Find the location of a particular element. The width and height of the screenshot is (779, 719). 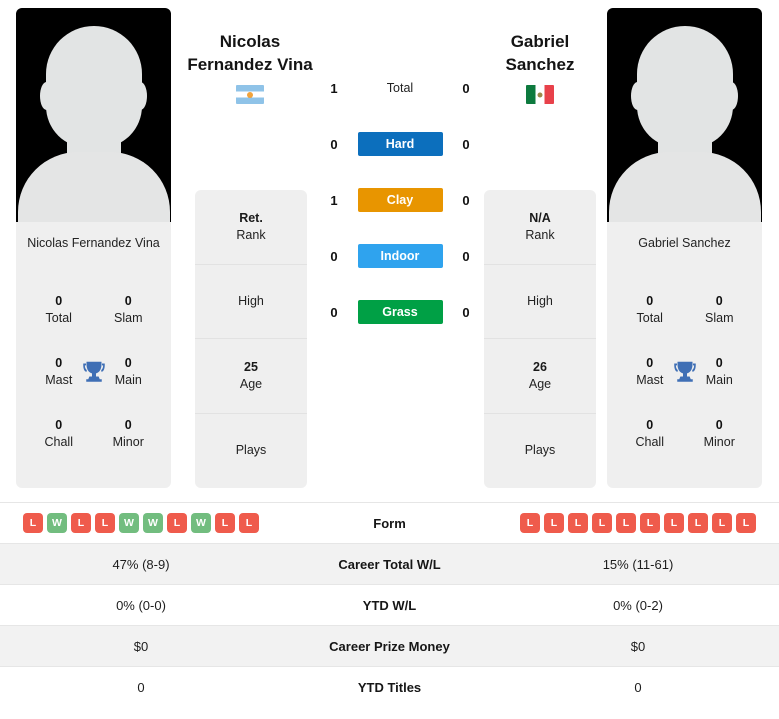

mexico-flag-icon is located at coordinates (540, 94).